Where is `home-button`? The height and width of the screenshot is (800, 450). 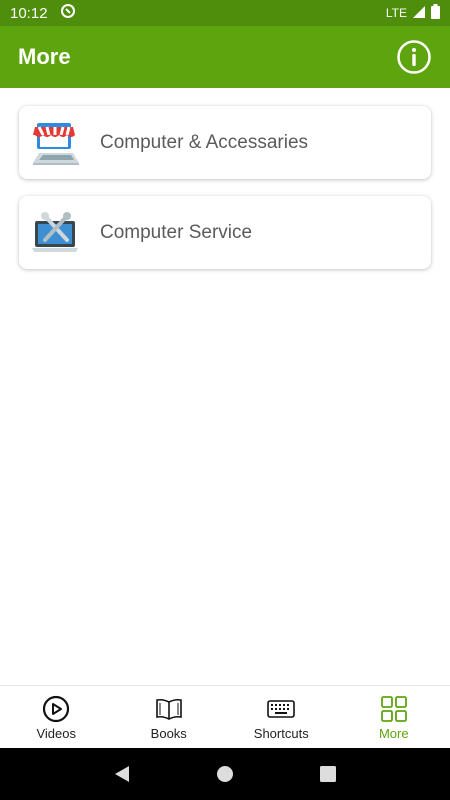
home-button is located at coordinates (225, 774).